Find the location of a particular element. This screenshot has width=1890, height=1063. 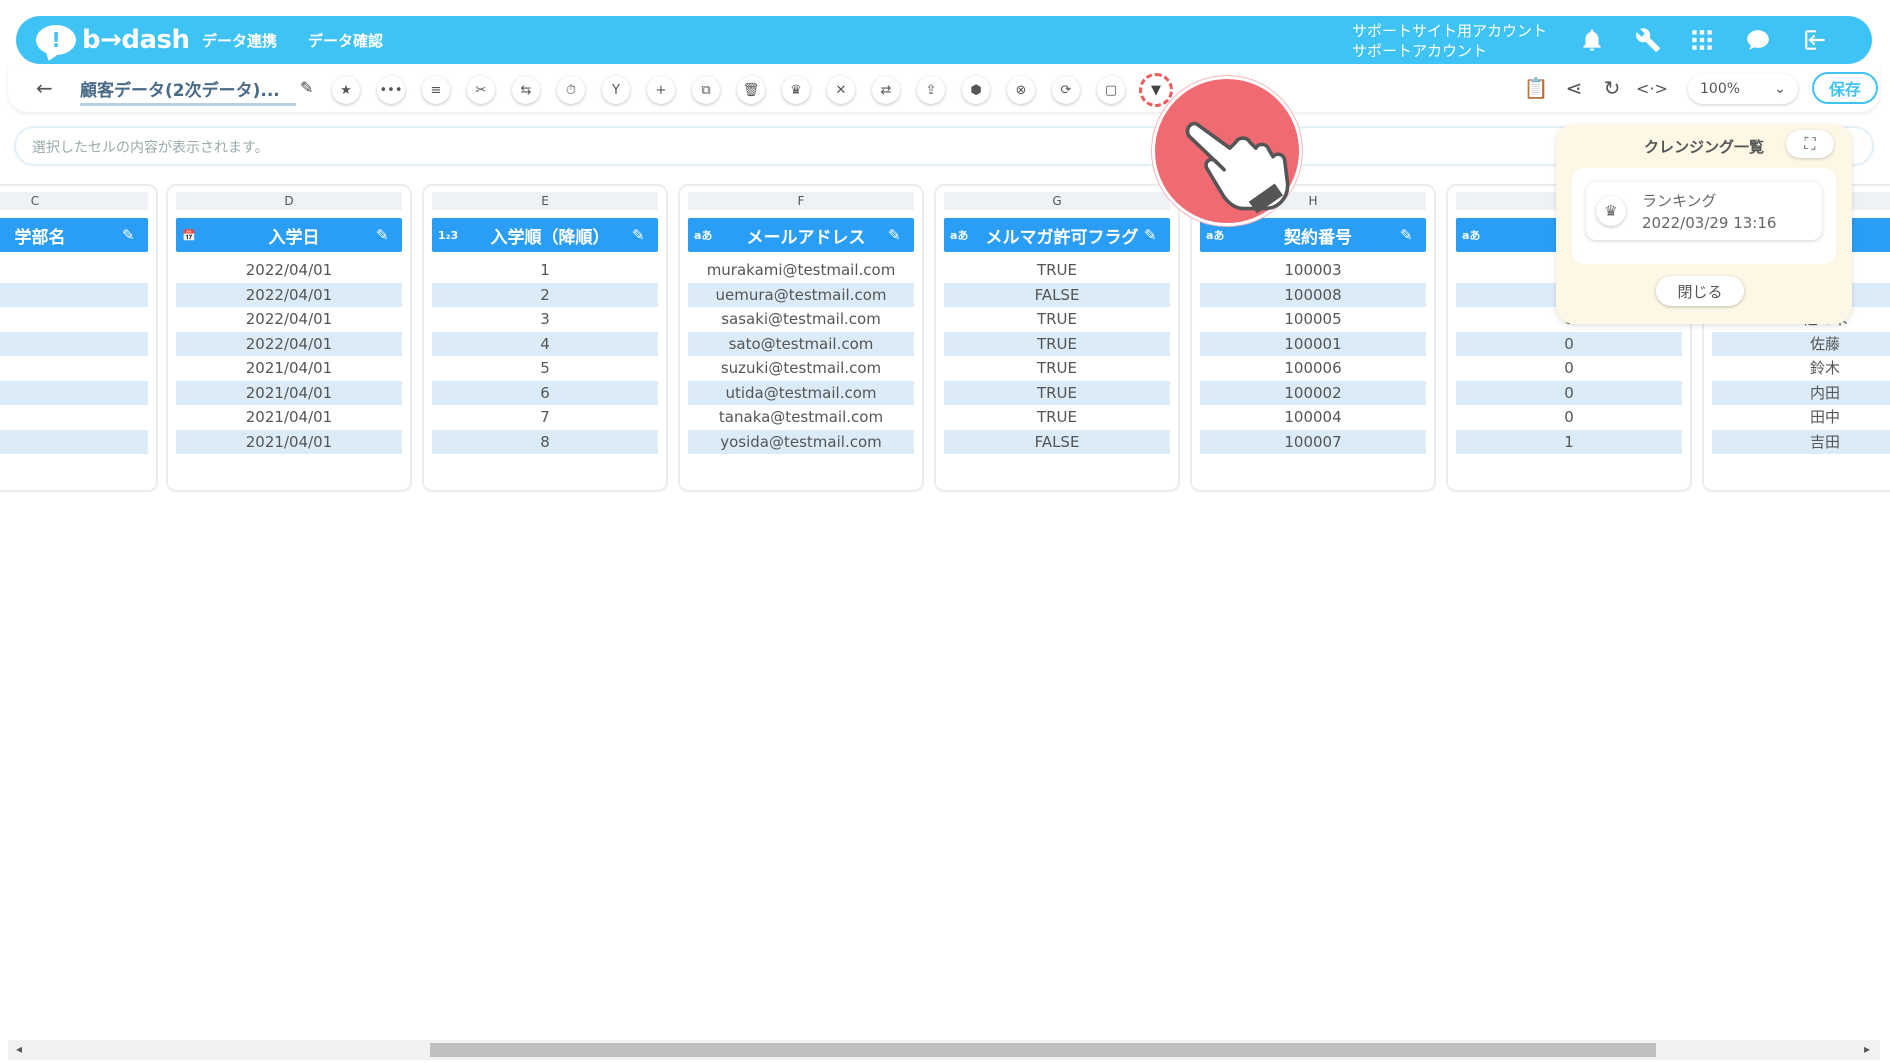

table-cell: 3 is located at coordinates (545, 319).